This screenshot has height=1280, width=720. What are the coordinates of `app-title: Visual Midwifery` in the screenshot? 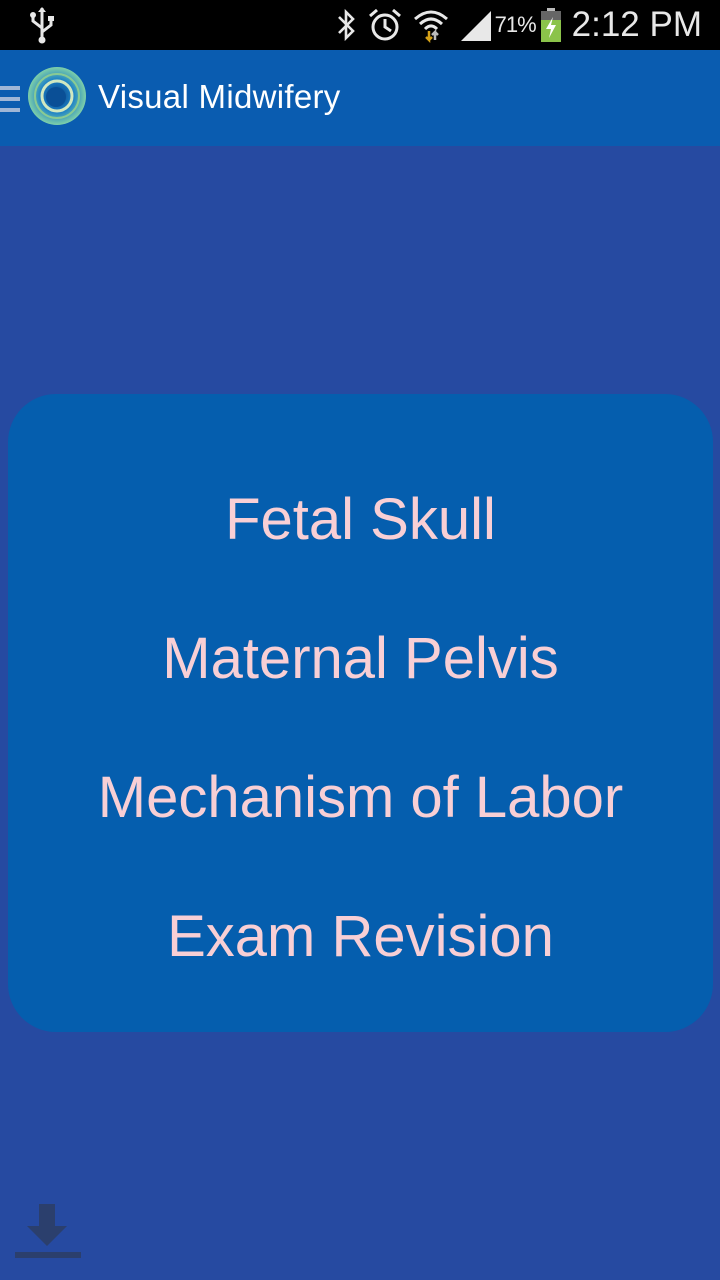 It's located at (219, 96).